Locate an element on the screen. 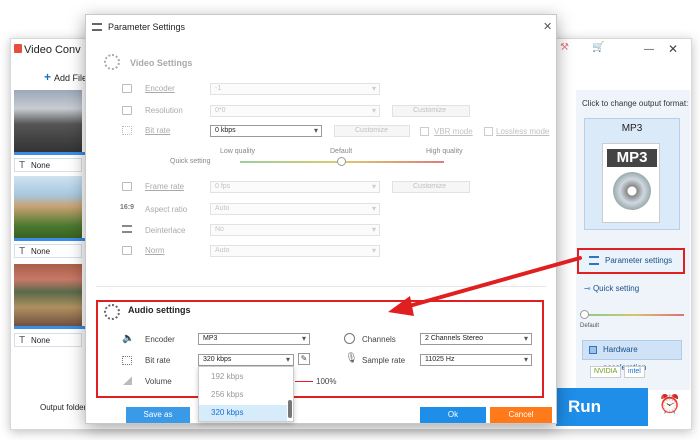 The width and height of the screenshot is (700, 440). cancel-button: Cancel is located at coordinates (521, 415).